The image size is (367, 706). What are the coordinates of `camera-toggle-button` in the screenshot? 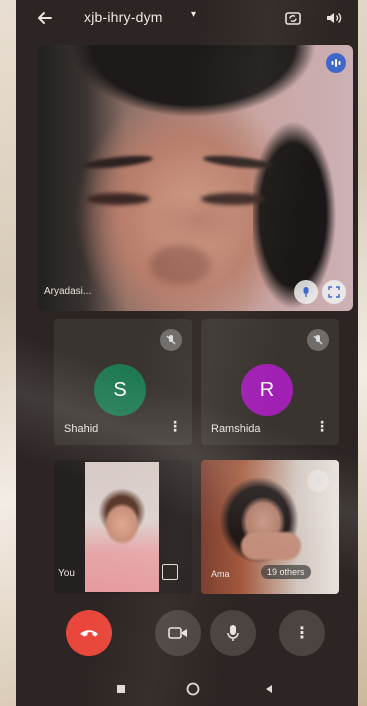 It's located at (178, 633).